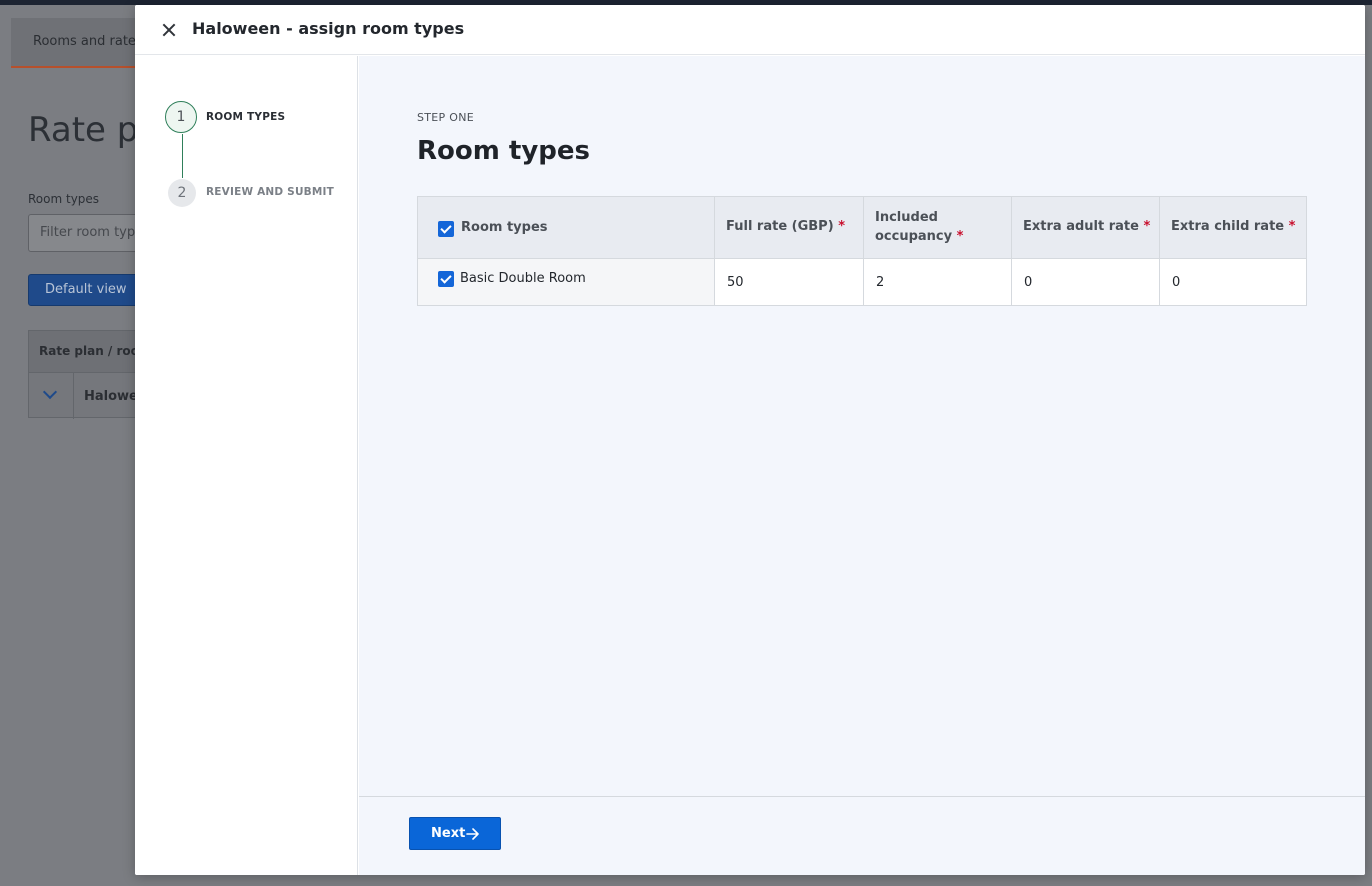  I want to click on room-checkbox, so click(446, 279).